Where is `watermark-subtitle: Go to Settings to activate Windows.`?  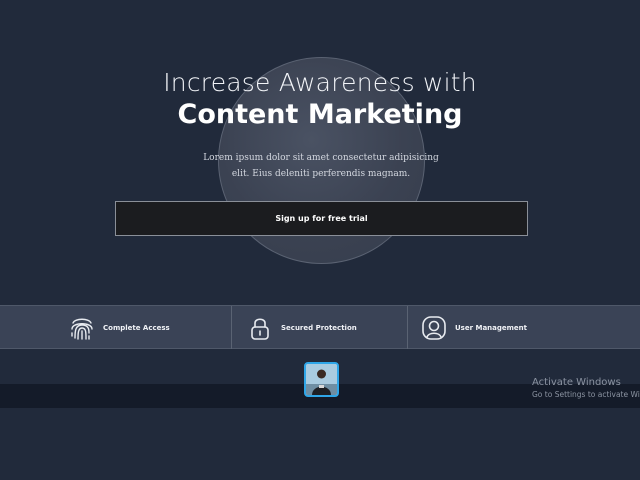 watermark-subtitle: Go to Settings to activate Windows. is located at coordinates (586, 394).